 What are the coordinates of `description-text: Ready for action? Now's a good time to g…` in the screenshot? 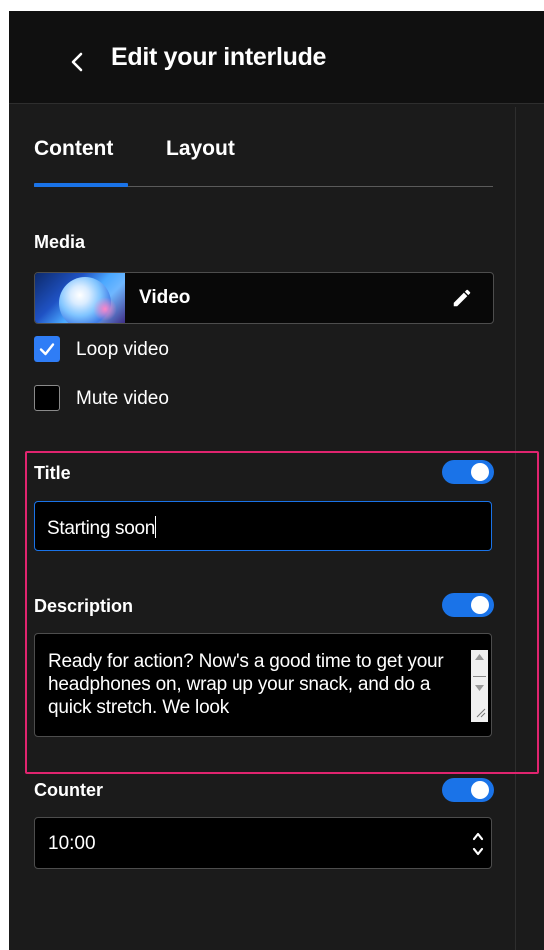 It's located at (246, 684).